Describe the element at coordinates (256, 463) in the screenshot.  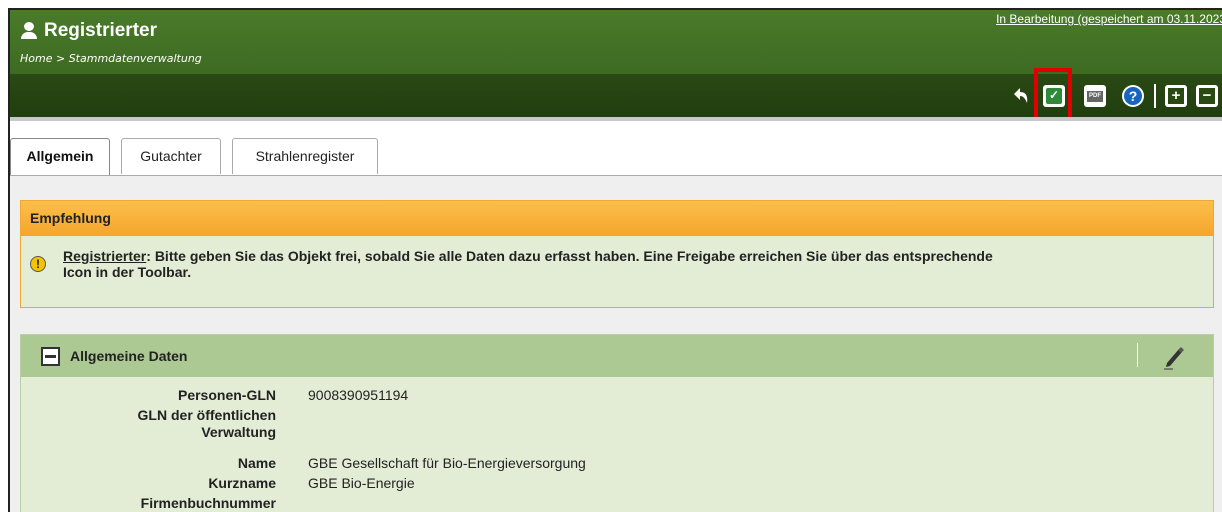
I see `field-label: Name` at that location.